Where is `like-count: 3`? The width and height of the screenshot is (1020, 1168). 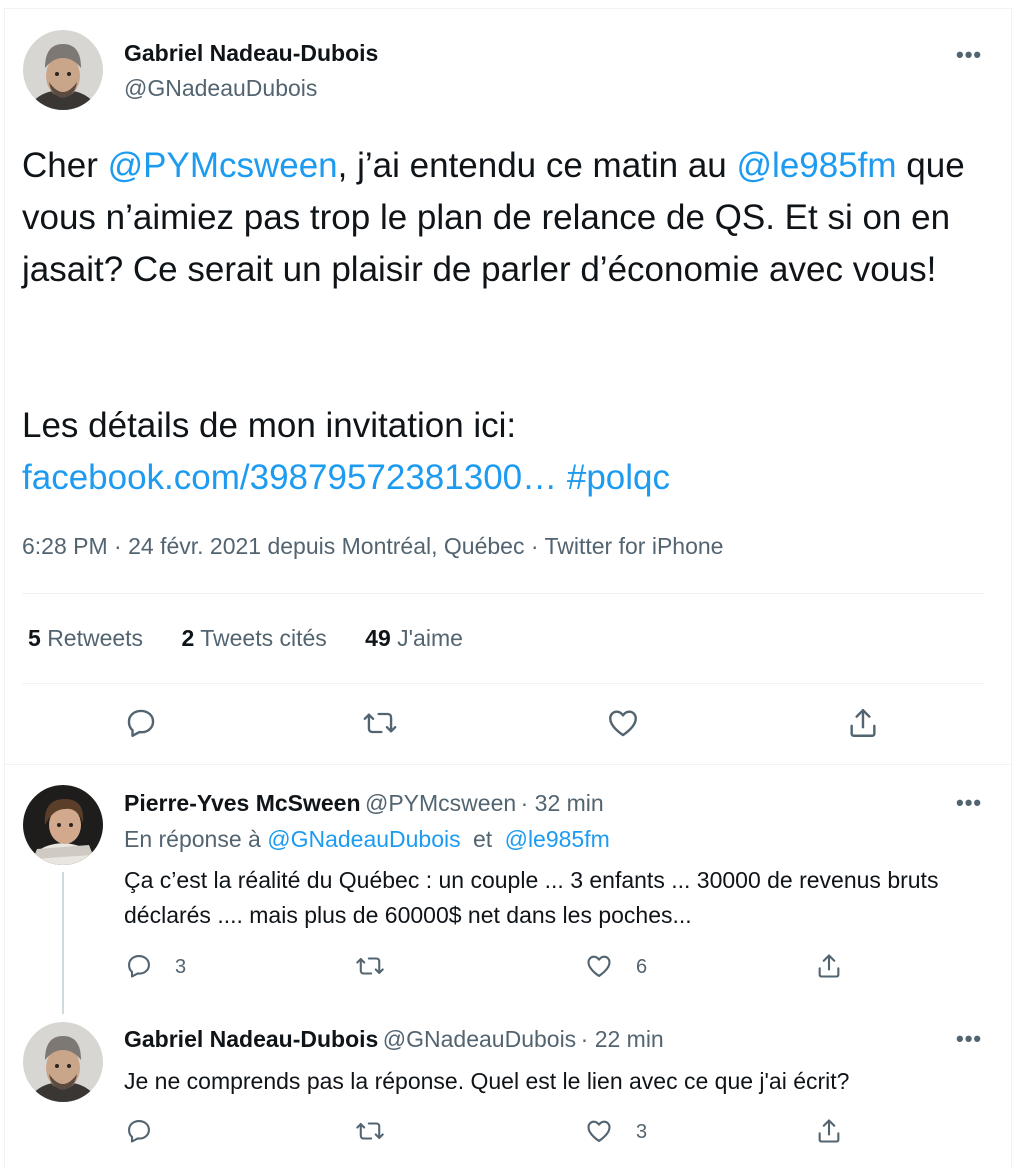
like-count: 3 is located at coordinates (642, 1132).